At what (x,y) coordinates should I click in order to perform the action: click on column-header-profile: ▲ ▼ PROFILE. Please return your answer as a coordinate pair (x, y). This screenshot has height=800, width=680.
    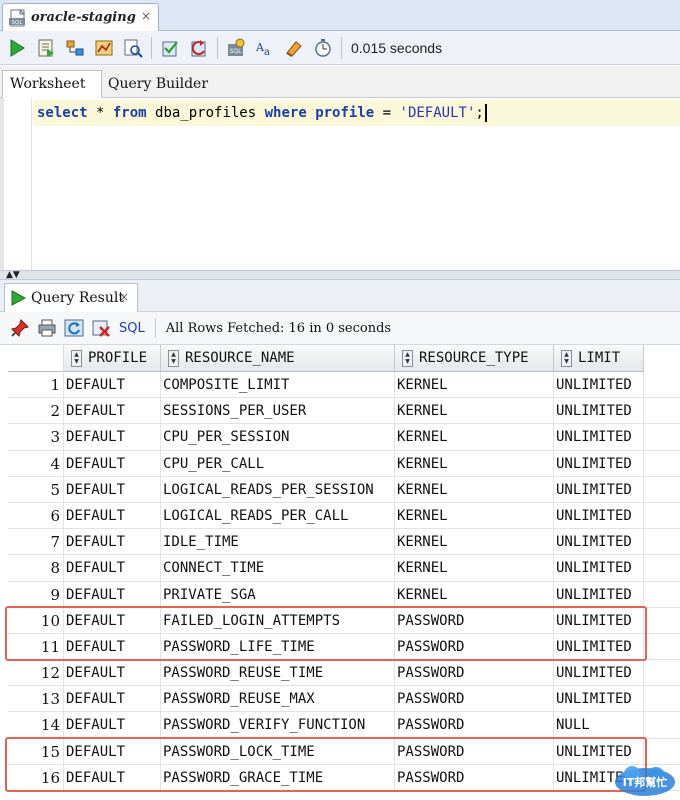
    Looking at the image, I should click on (112, 358).